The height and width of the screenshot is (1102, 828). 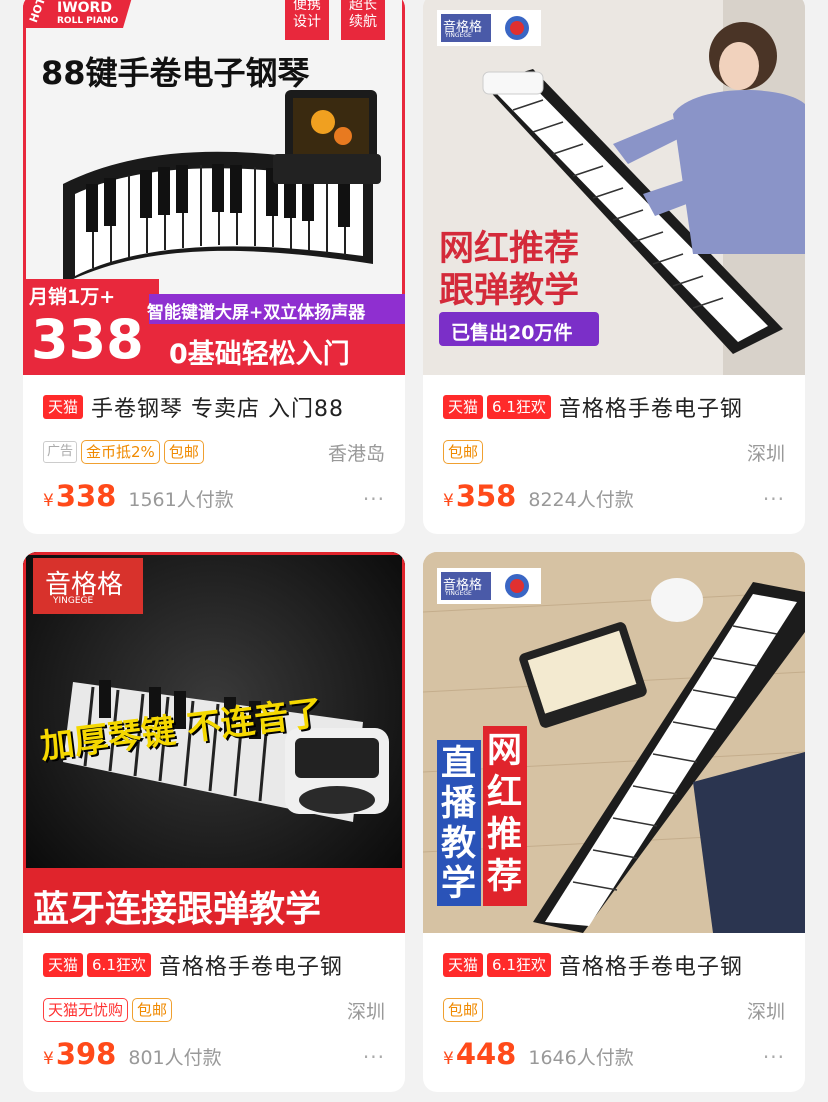 I want to click on image-col1: 直播教学, so click(x=459, y=824).